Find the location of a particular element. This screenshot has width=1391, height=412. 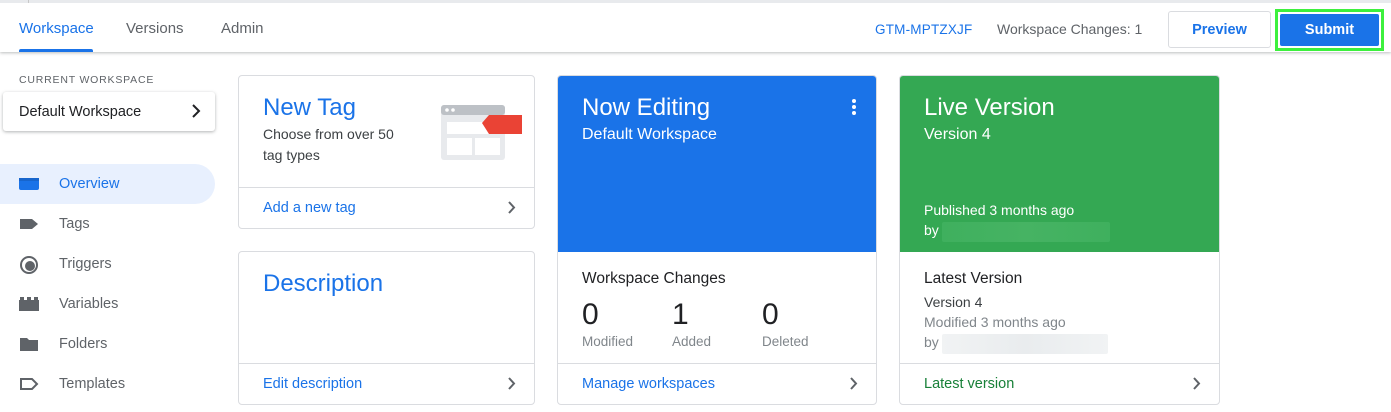

template-icon is located at coordinates (29, 384).